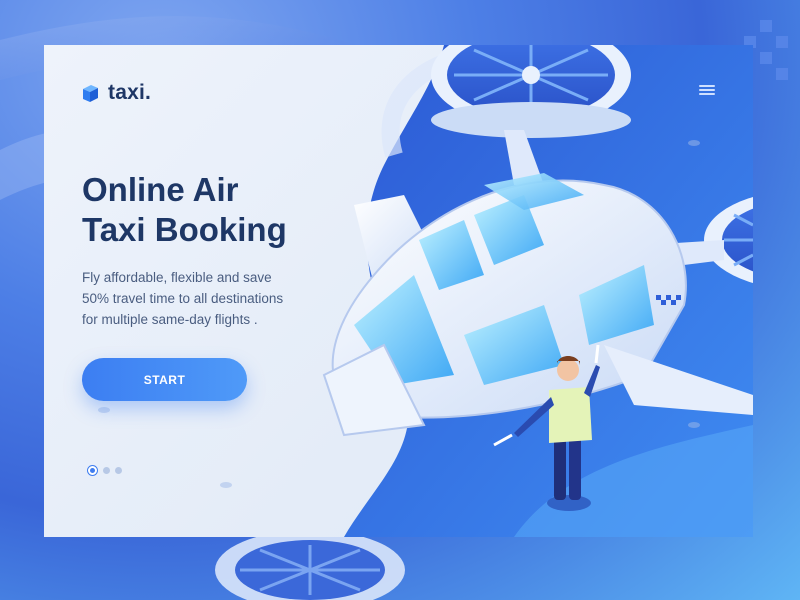  I want to click on headline-line-2: Taxi Booking, so click(184, 229).